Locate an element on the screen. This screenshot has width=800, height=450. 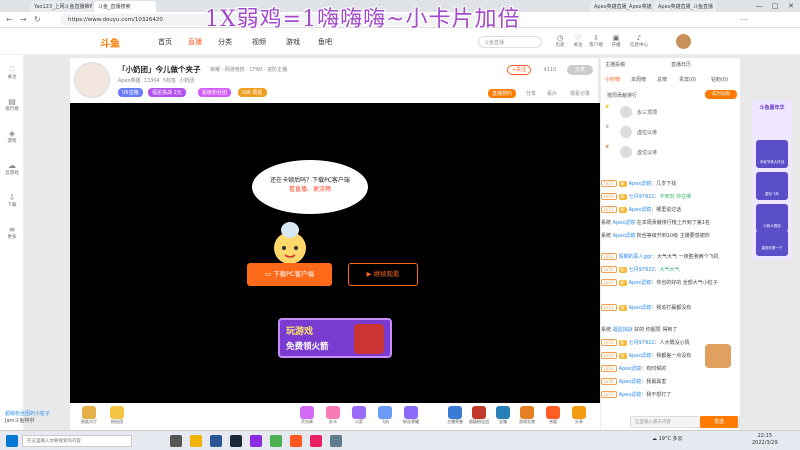
gift-item: 荧光棒 is located at coordinates (307, 417).